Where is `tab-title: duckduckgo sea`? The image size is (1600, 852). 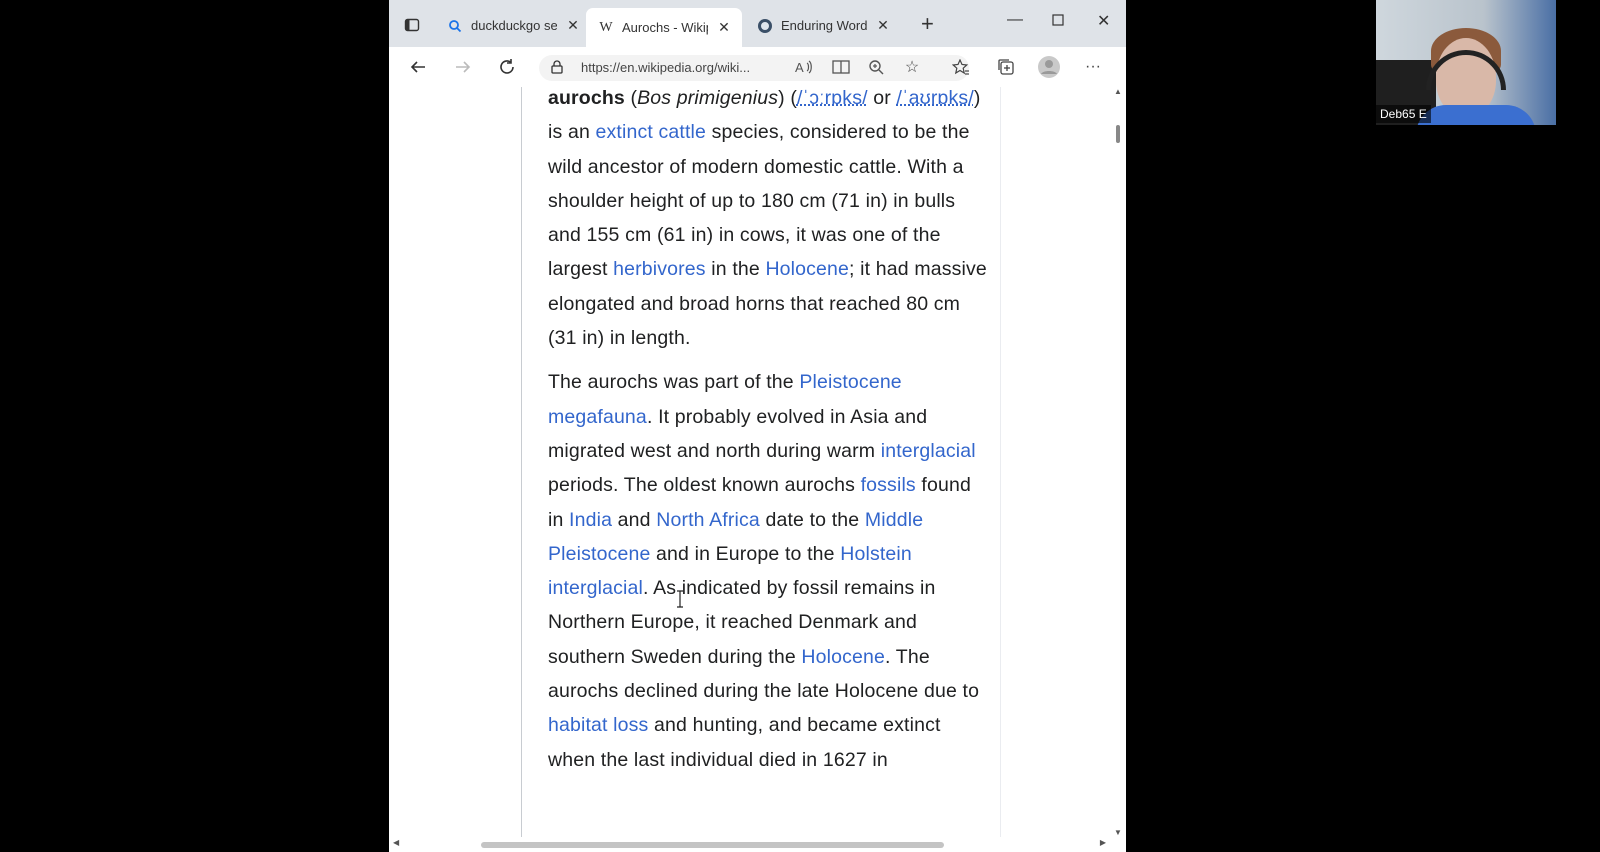
tab-title: duckduckgo sea is located at coordinates (514, 25).